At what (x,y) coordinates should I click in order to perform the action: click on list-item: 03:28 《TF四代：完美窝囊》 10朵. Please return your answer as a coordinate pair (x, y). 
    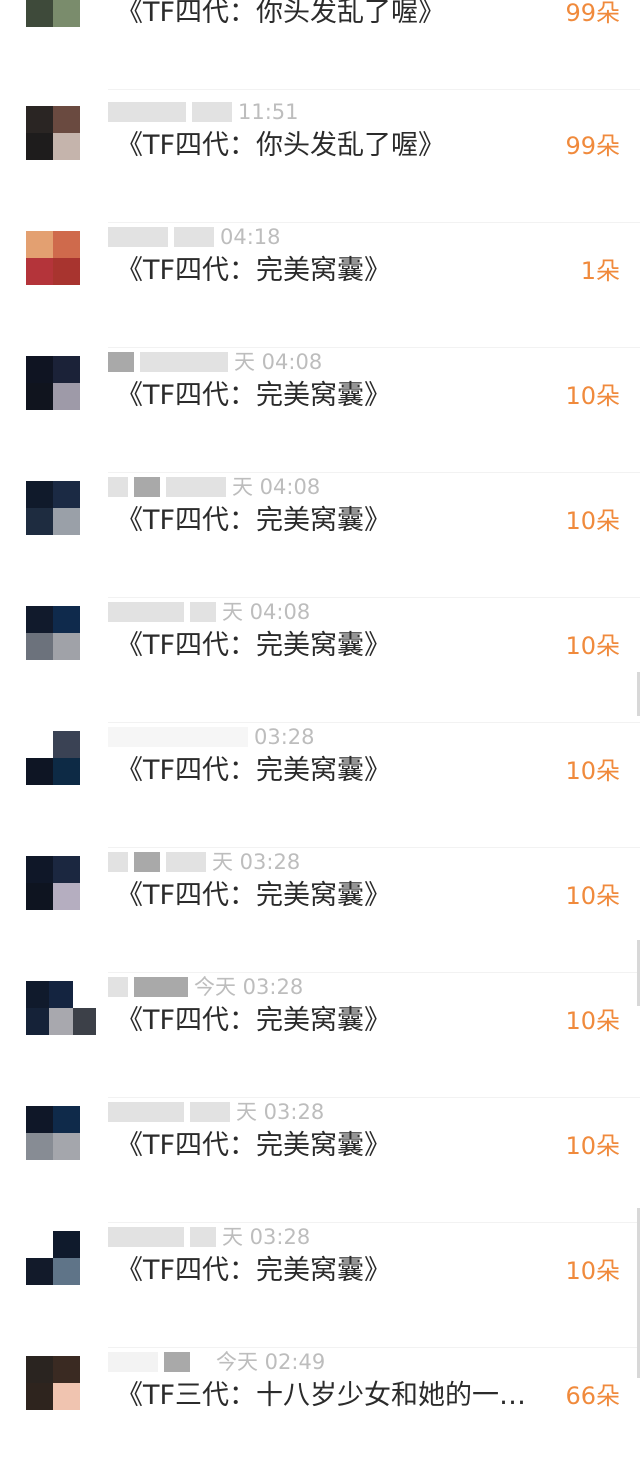
    Looking at the image, I should click on (320, 785).